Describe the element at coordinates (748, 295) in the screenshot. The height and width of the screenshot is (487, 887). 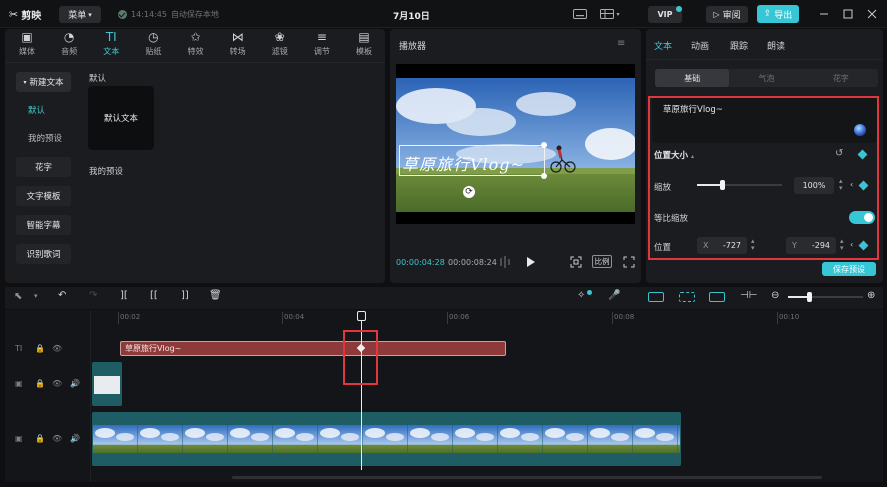
I see `split-view-icon: ⊣⊢` at that location.